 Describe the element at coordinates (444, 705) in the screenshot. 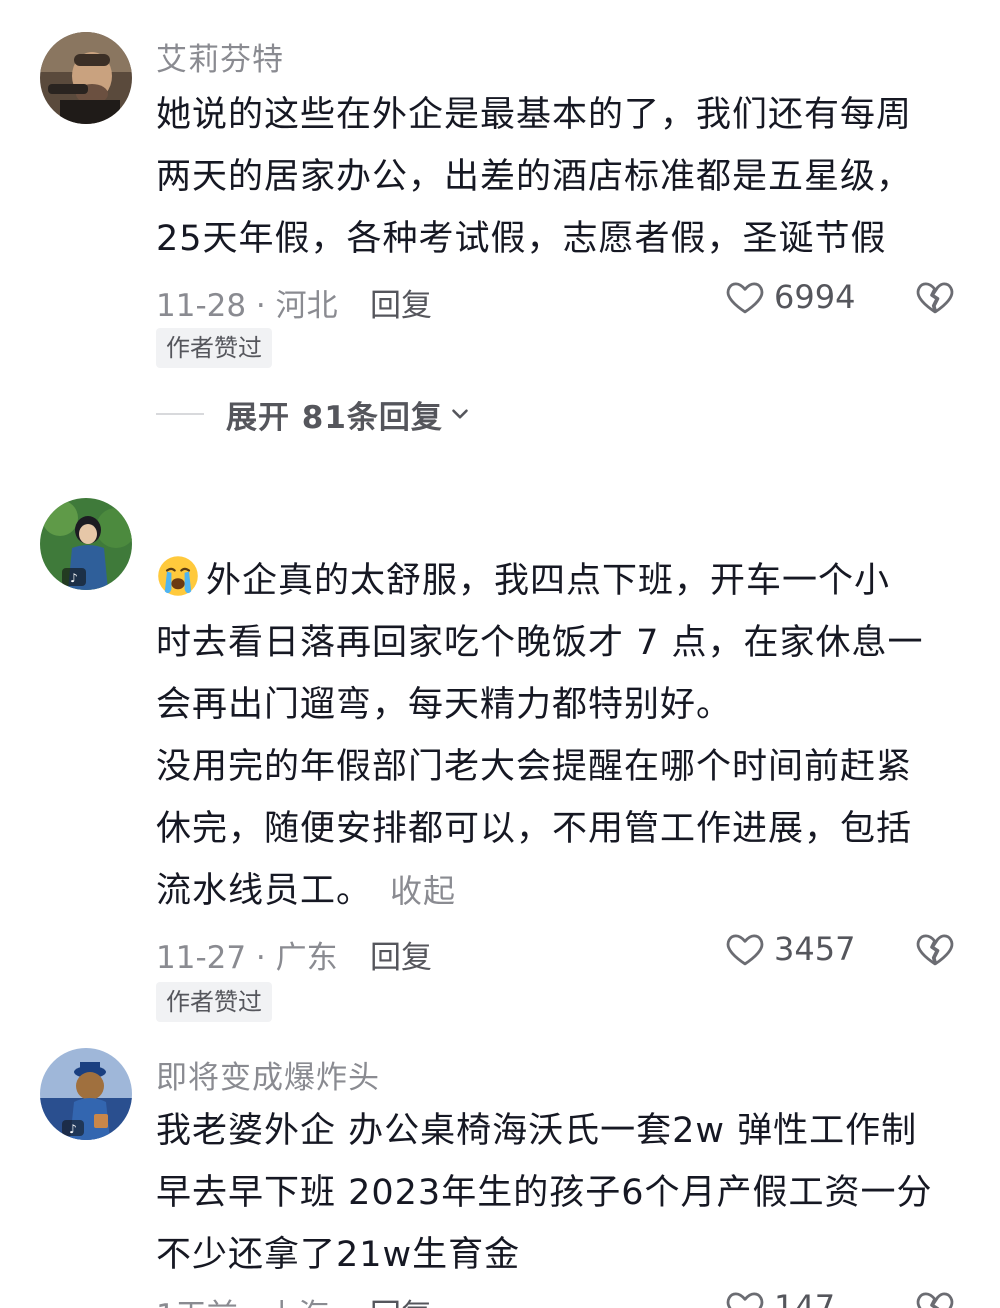

I see `comment-line: 会再出门遛弯，每天精力都特别好。` at that location.